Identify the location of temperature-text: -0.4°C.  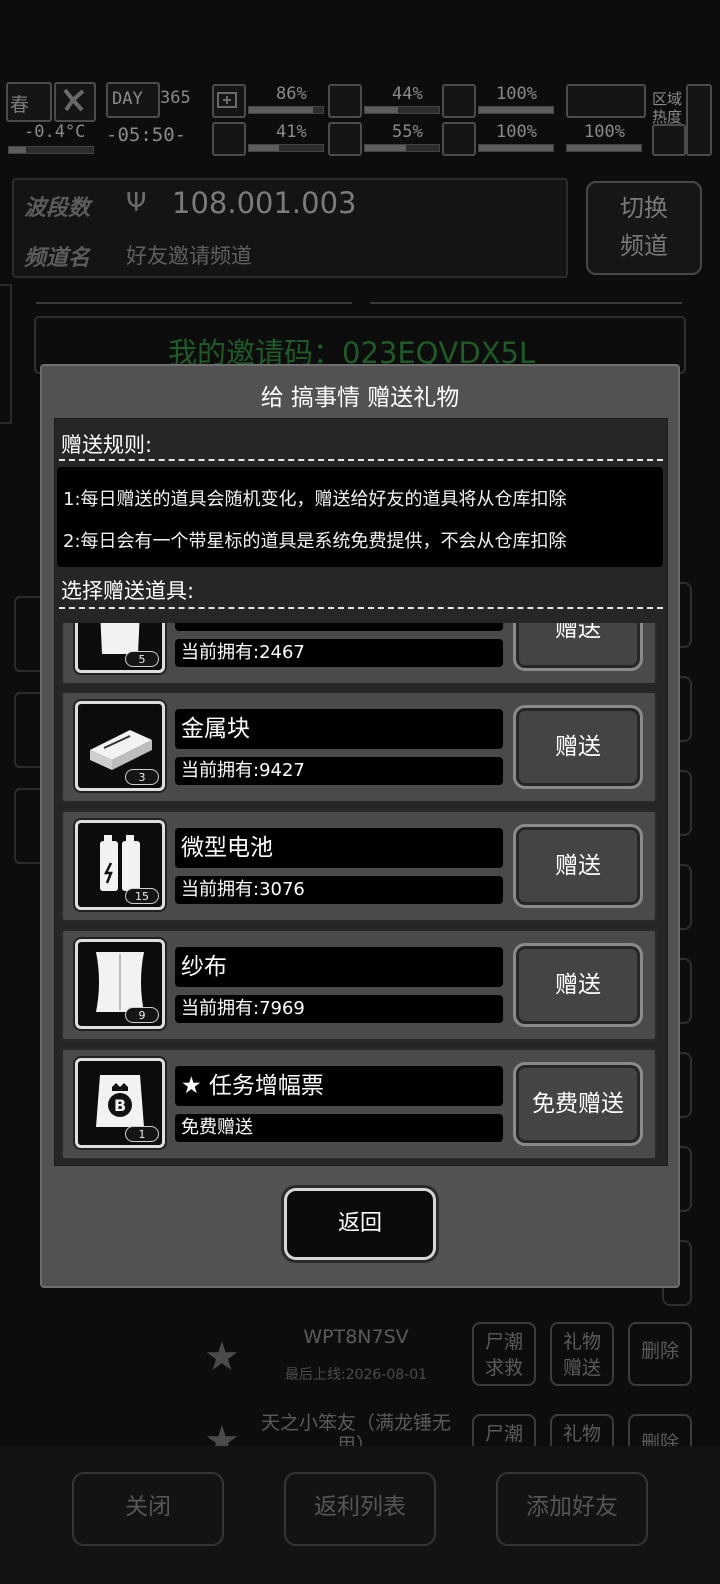
(55, 132).